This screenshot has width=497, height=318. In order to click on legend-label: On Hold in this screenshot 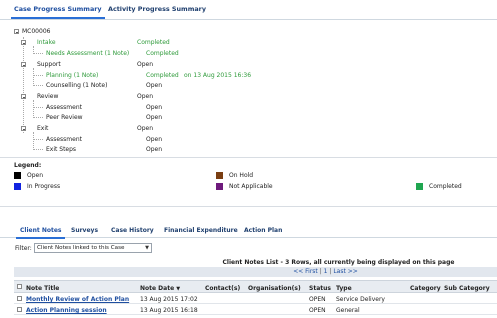, I will do `click(241, 175)`.